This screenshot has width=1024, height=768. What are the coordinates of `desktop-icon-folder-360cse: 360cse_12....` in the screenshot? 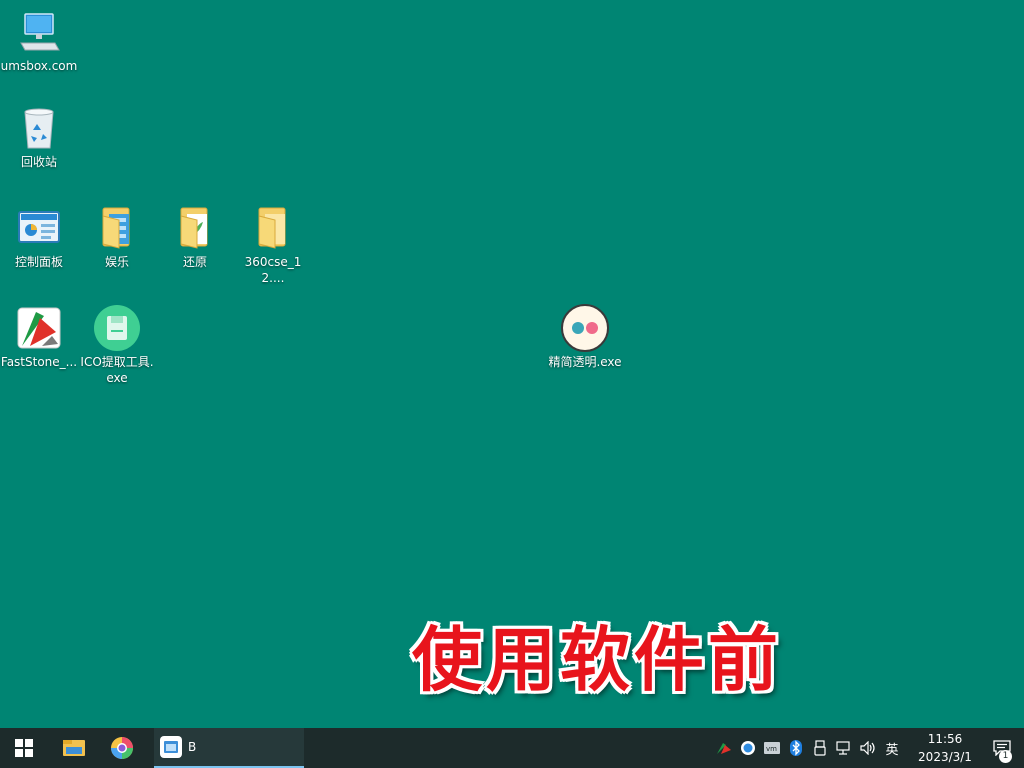 It's located at (273, 245).